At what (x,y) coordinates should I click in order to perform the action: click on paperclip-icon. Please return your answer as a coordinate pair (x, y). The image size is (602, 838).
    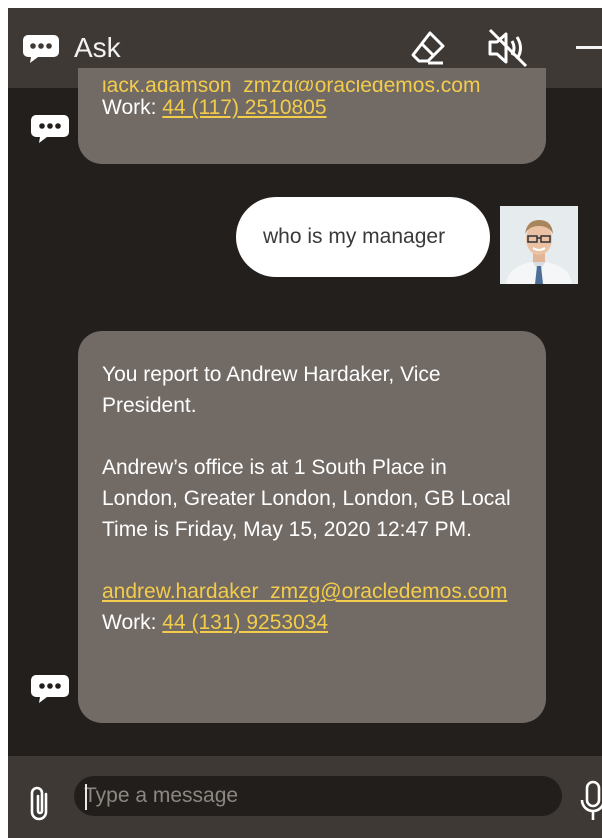
    Looking at the image, I should click on (40, 804).